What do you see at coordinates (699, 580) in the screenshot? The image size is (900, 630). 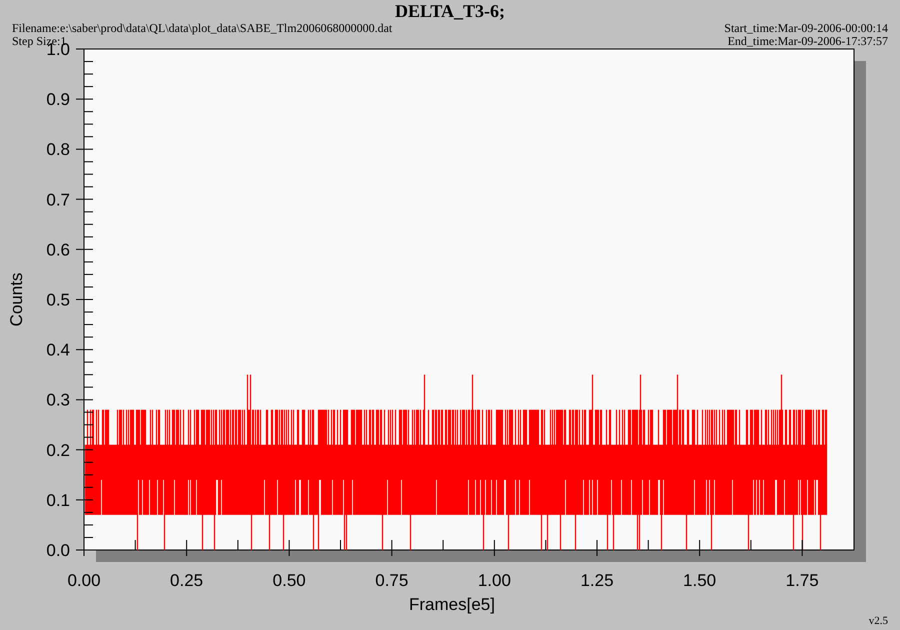 I see `x-tick-label: 1.50` at bounding box center [699, 580].